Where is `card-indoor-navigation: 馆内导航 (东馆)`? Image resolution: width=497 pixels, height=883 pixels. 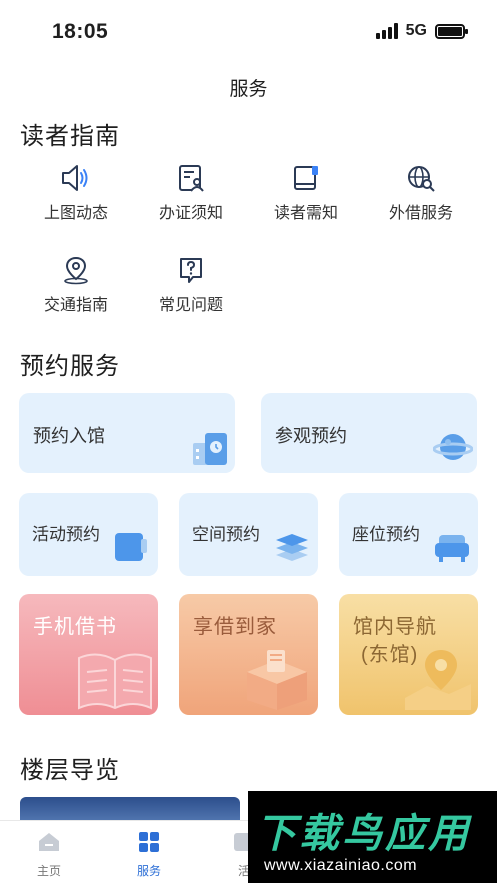
card-indoor-navigation: 馆内导航 (东馆) is located at coordinates (408, 654).